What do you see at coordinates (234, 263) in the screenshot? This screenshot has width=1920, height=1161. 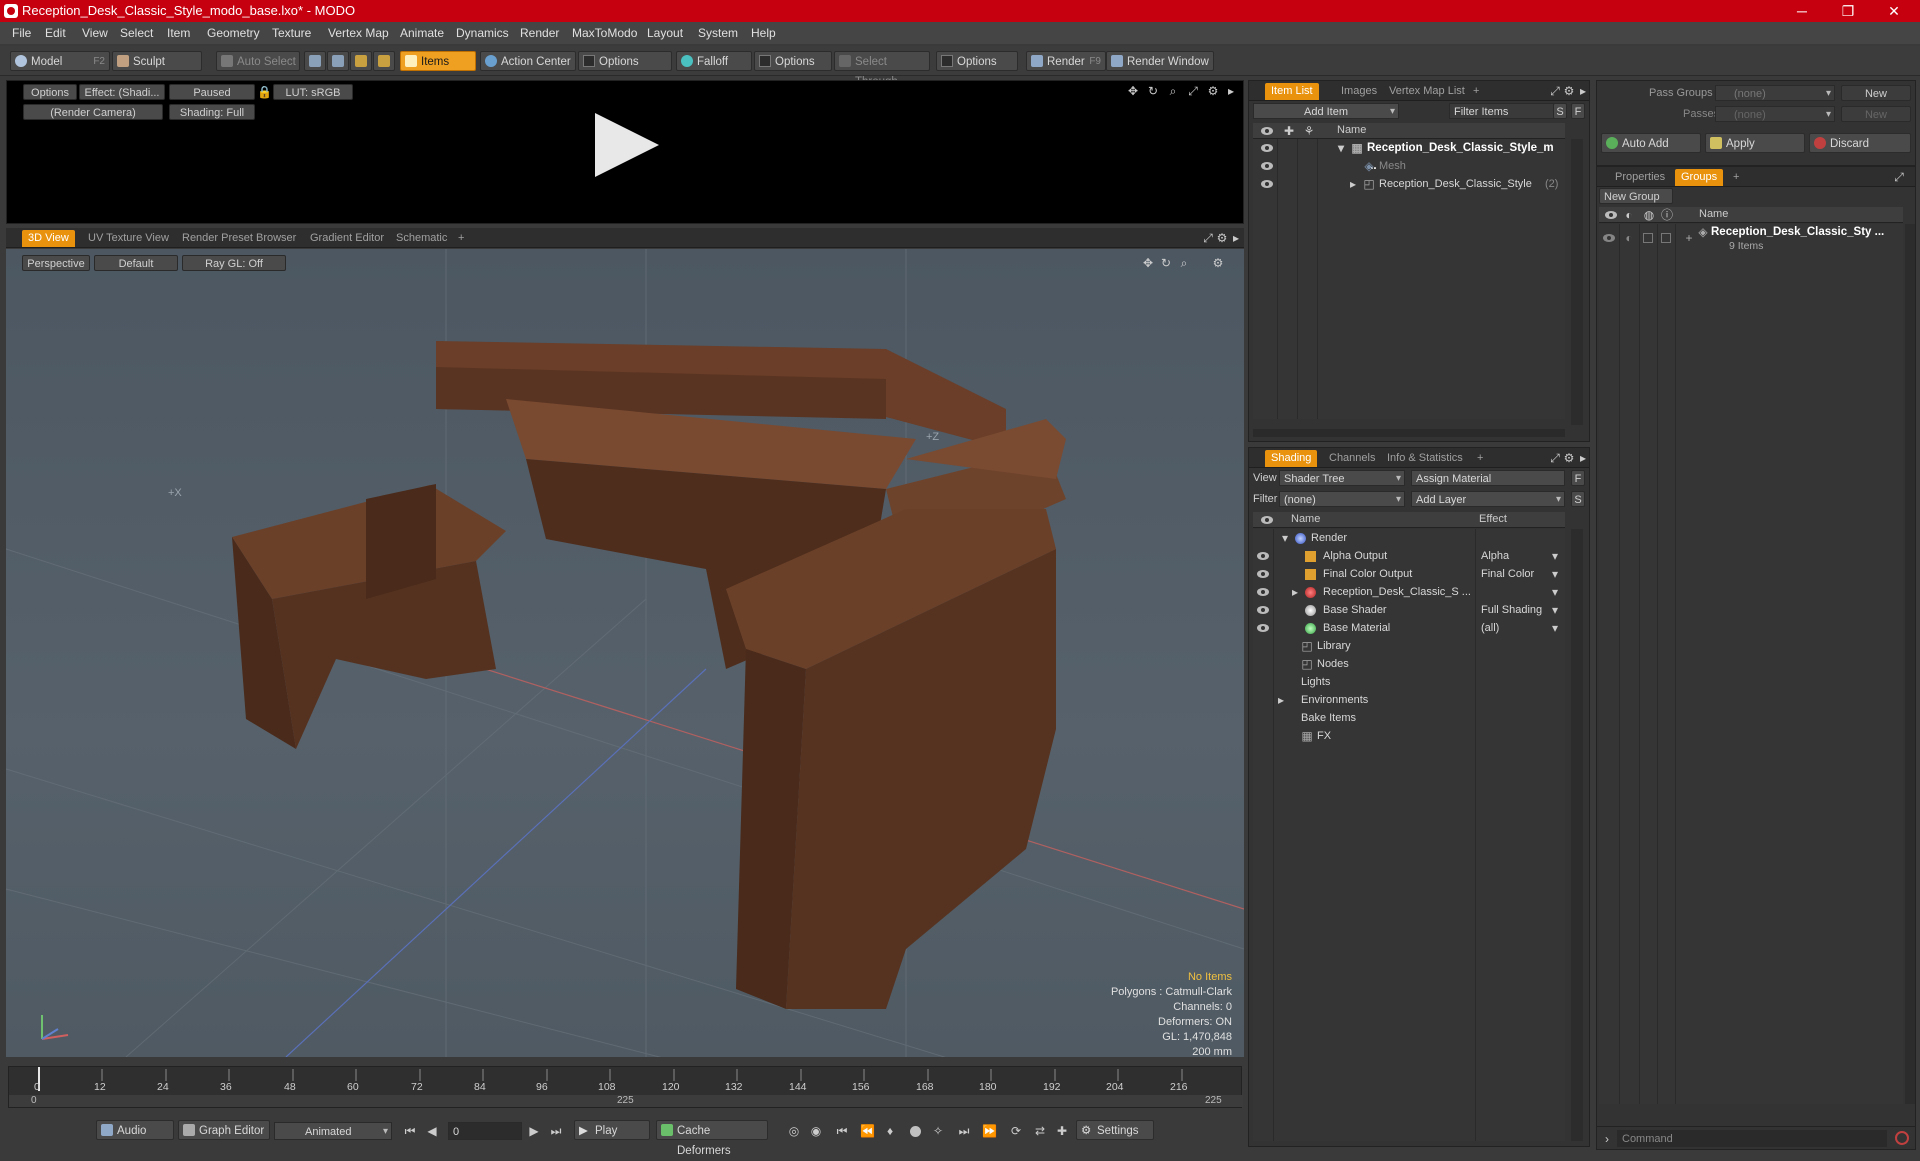 I see `raygl-dropdown: Ray GL: Off` at bounding box center [234, 263].